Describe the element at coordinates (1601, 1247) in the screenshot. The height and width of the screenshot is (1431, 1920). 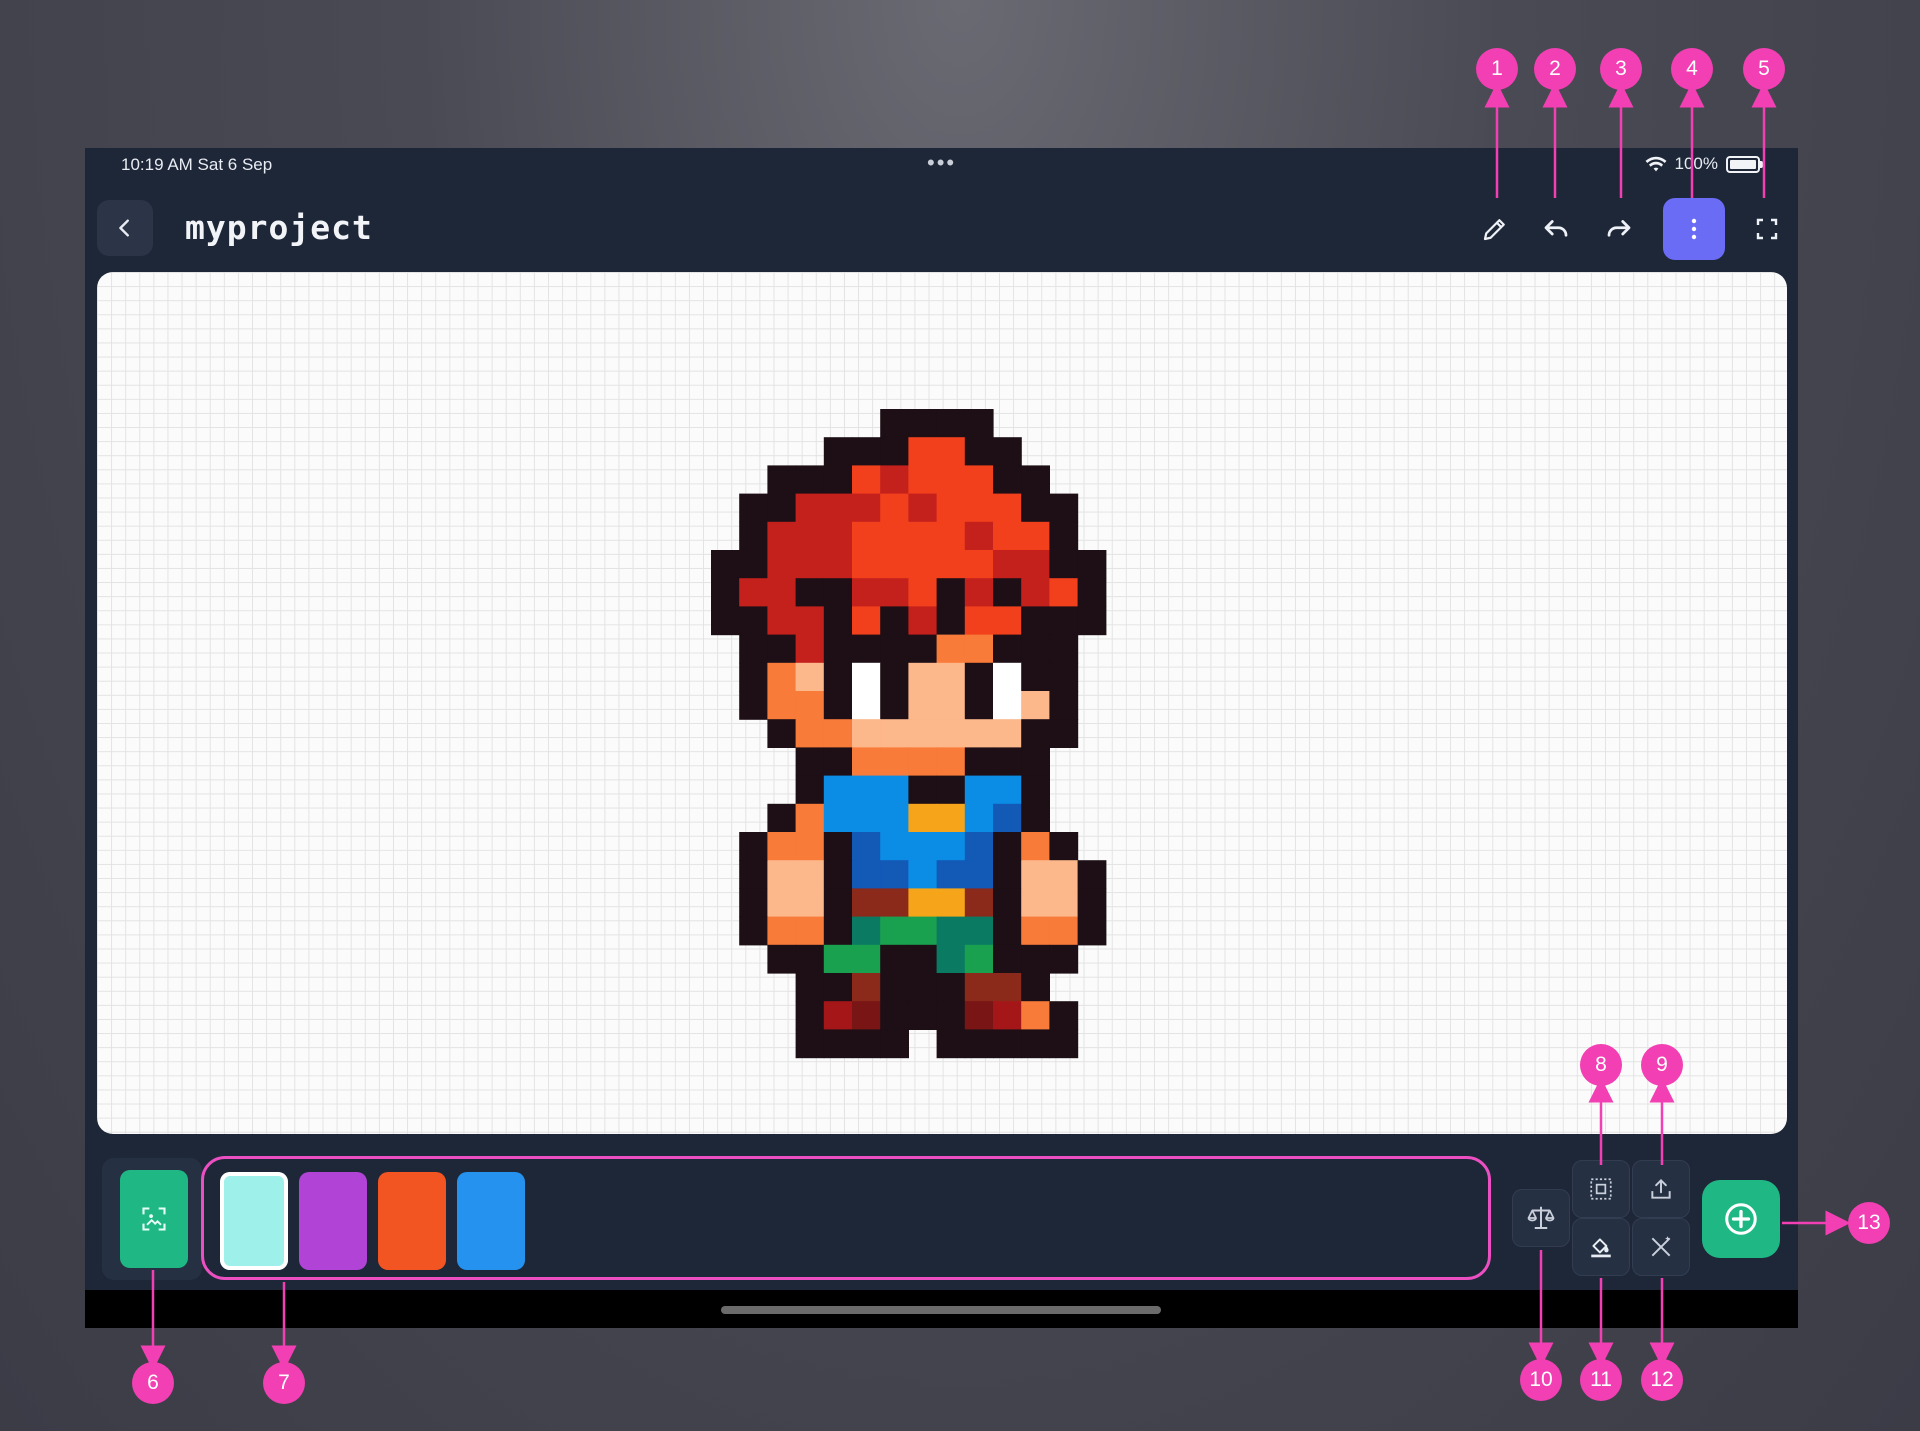
I see `fill-bucket-button` at that location.